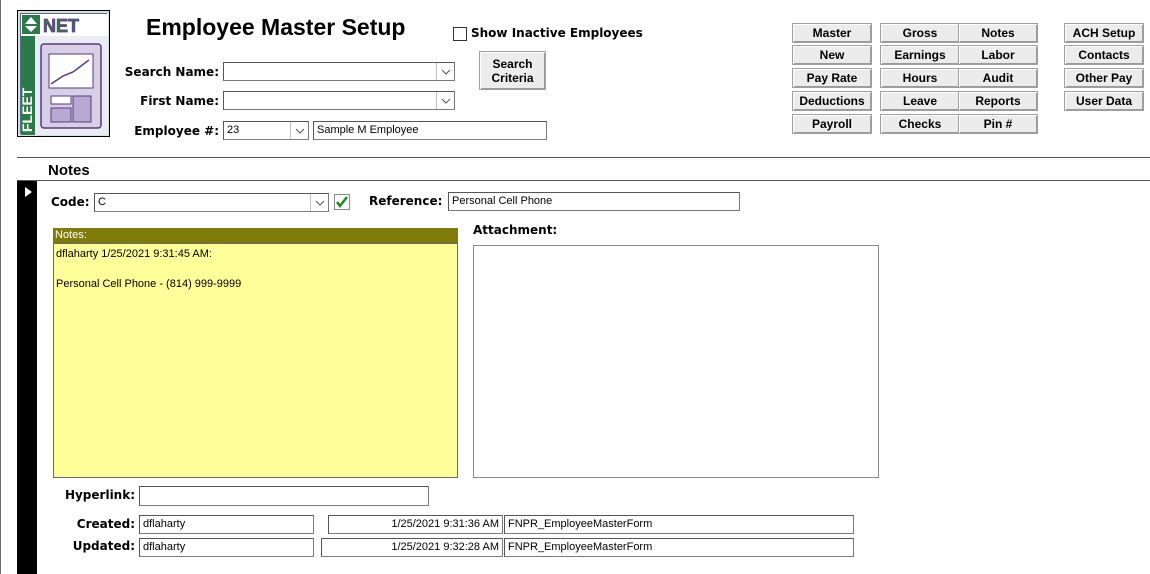  I want to click on notes-line: Personal Cell Phone - (814) 999-9999, so click(149, 284).